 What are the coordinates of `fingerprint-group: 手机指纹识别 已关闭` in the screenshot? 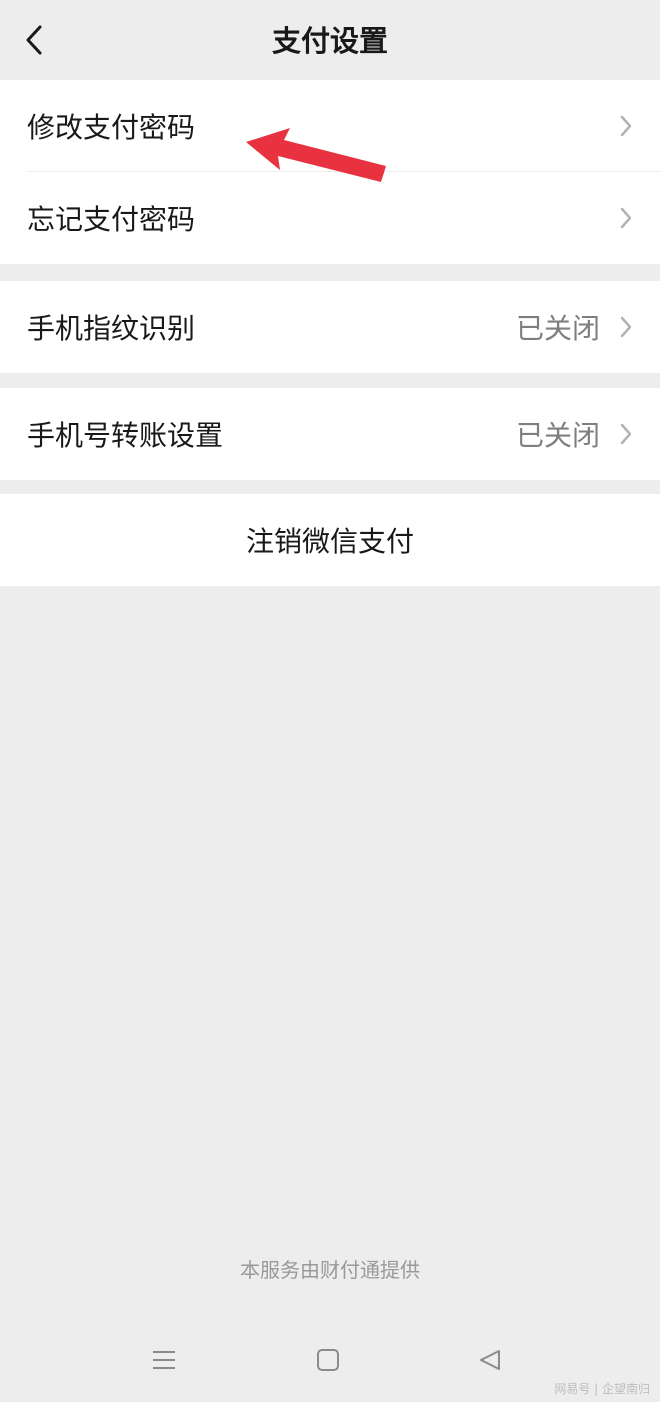 It's located at (330, 327).